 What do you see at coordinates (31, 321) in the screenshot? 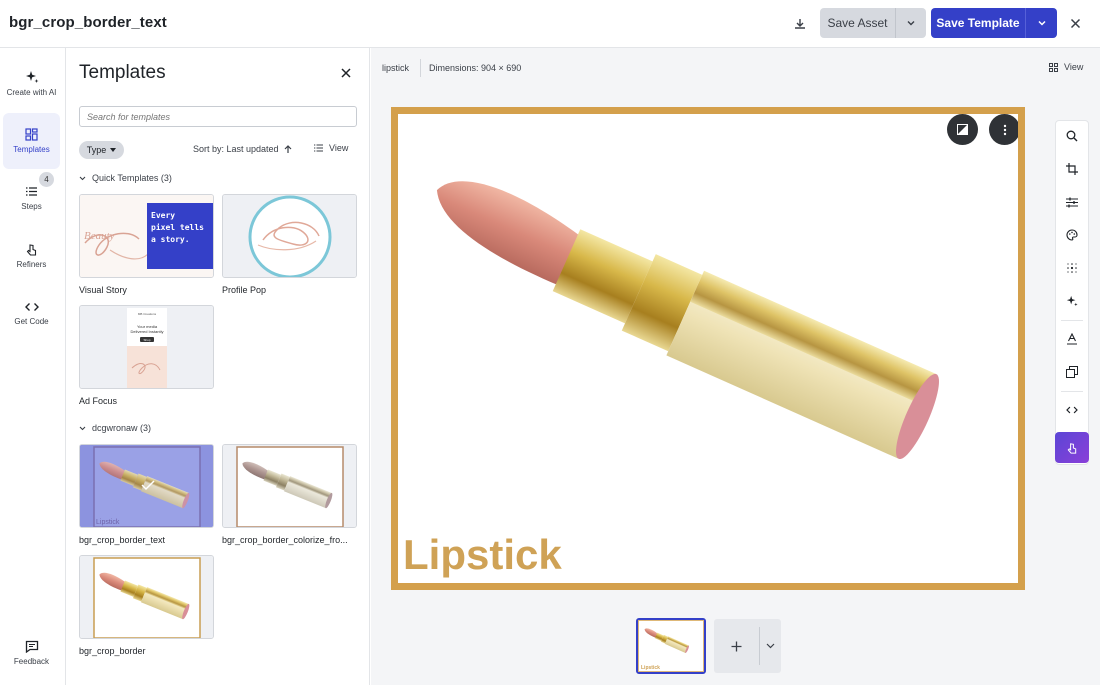
I see `rail-label: Get Code` at bounding box center [31, 321].